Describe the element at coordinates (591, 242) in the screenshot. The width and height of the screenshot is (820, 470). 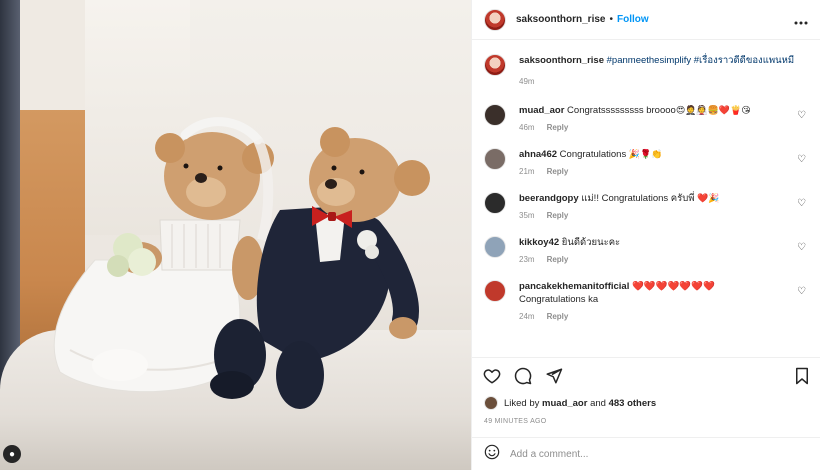
I see `comment-text: ยินดีด้วยนะคะ` at that location.